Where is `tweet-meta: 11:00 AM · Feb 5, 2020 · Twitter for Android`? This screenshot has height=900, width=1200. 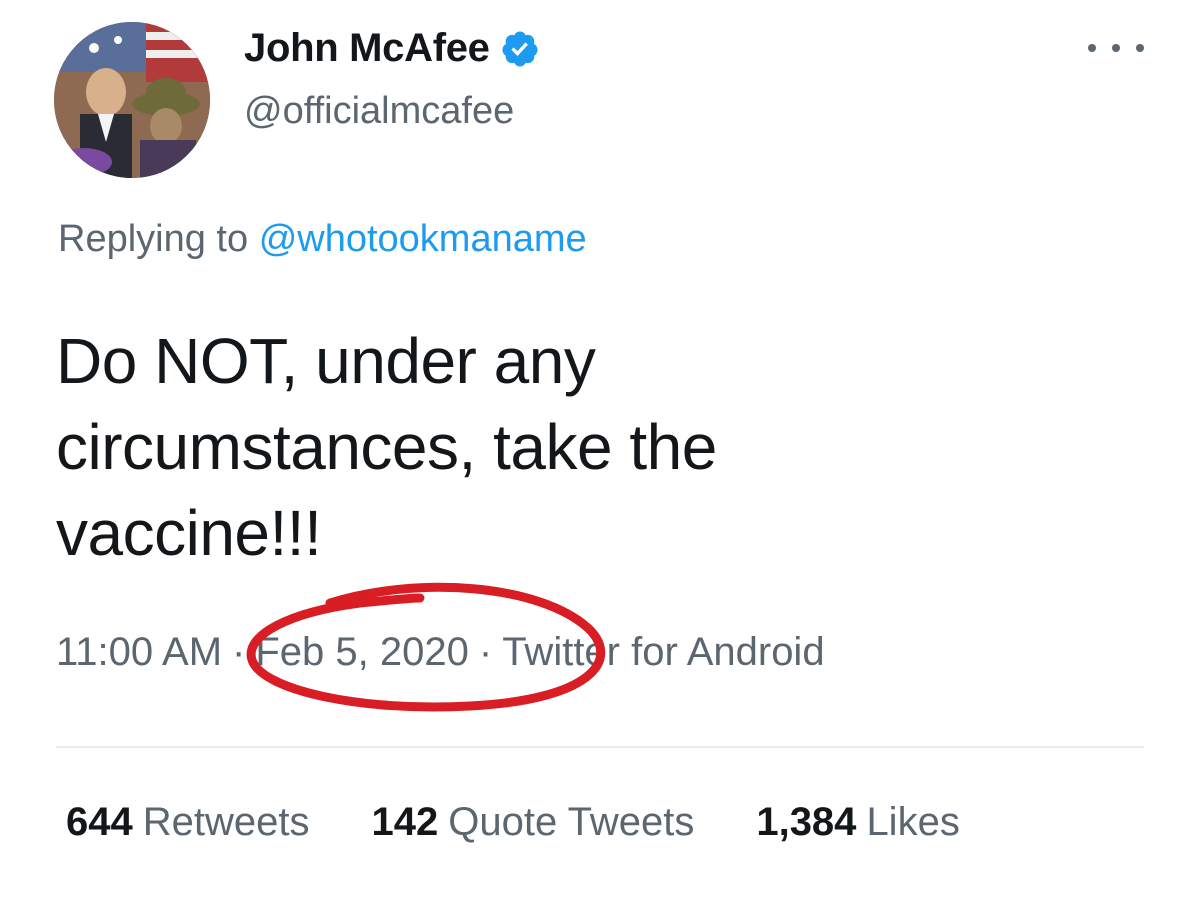 tweet-meta: 11:00 AM · Feb 5, 2020 · Twitter for Android is located at coordinates (440, 652).